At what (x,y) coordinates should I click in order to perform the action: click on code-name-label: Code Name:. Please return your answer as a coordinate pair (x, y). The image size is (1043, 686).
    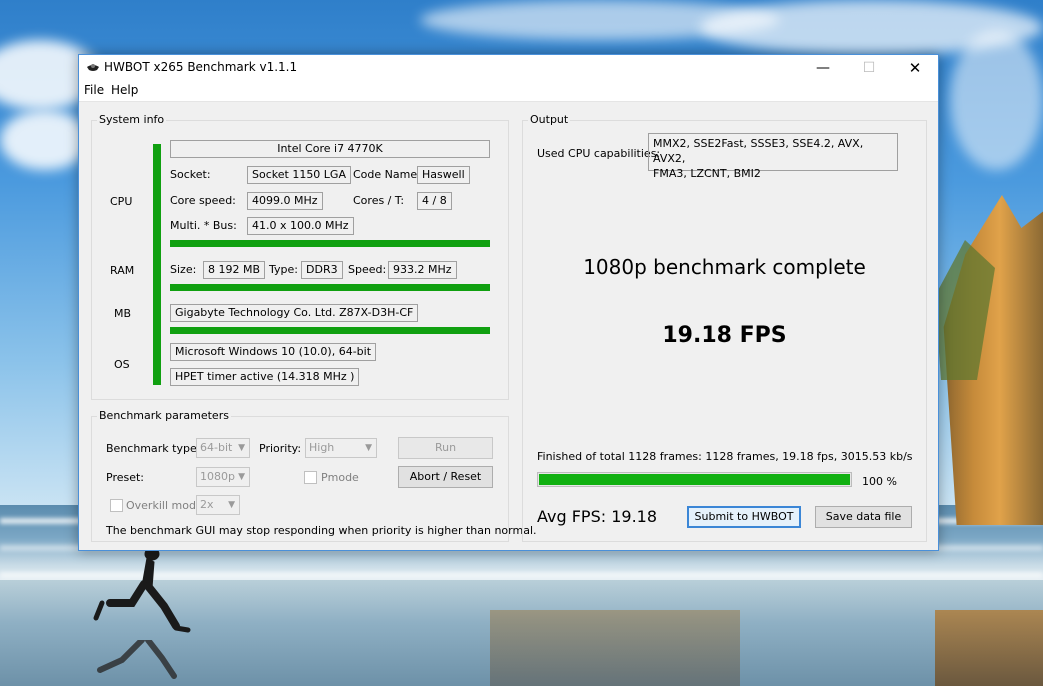
    Looking at the image, I should click on (387, 174).